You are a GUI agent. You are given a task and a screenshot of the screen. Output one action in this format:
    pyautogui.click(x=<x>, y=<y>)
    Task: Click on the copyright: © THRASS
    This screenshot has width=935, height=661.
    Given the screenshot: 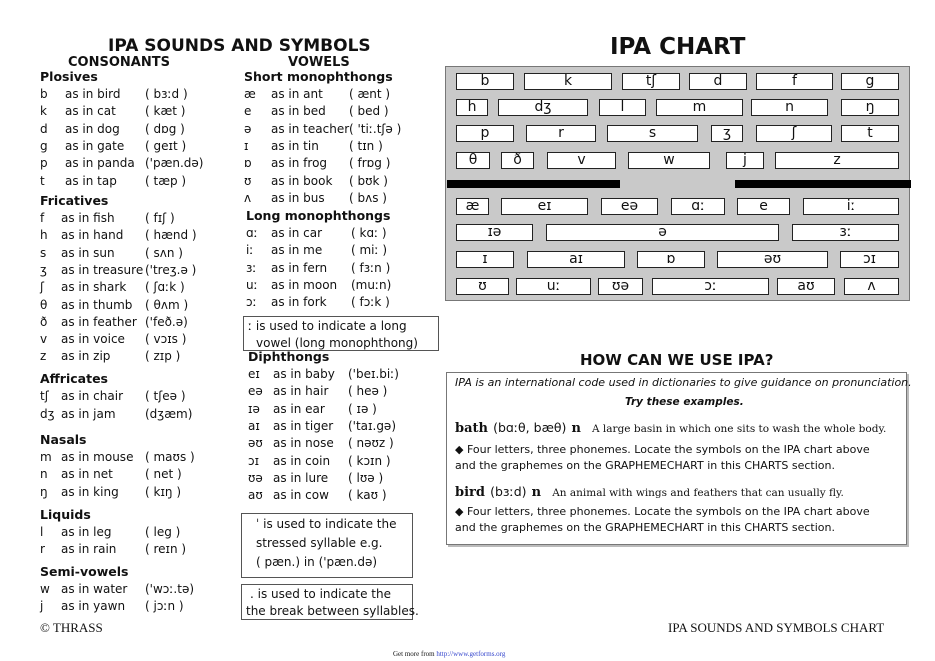 What is the action you would take?
    pyautogui.click(x=71, y=627)
    